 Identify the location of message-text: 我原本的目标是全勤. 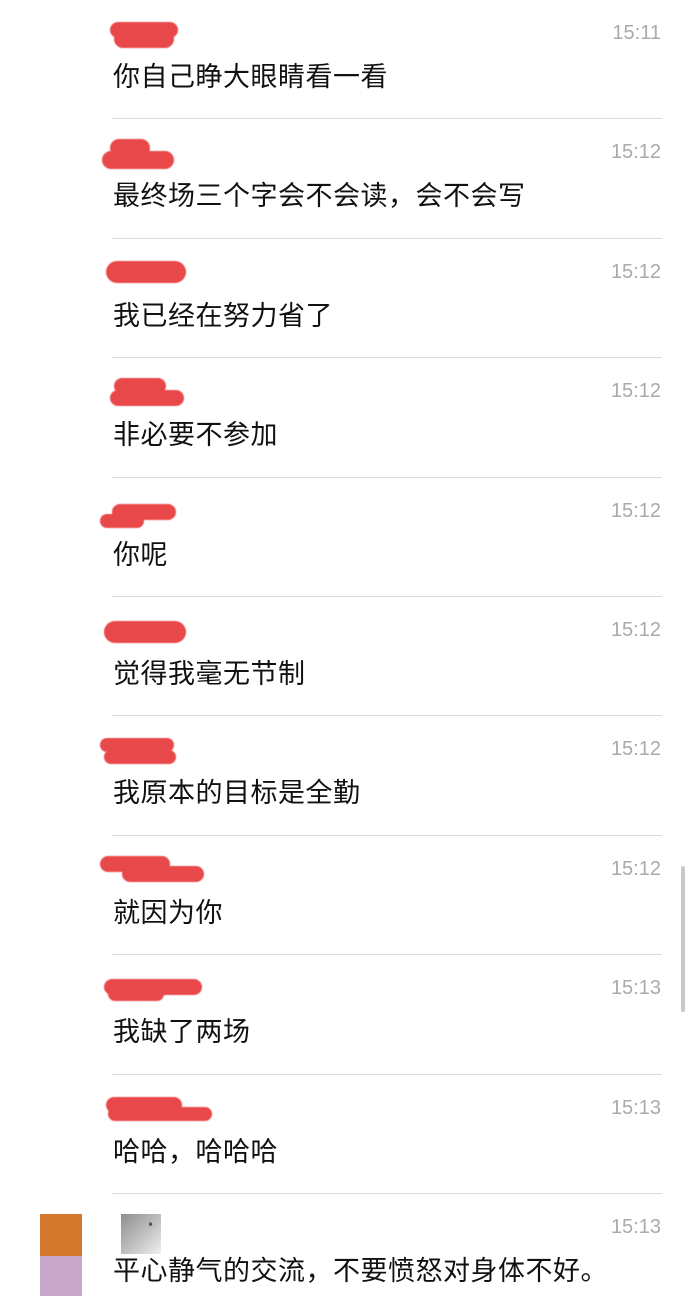
(237, 794).